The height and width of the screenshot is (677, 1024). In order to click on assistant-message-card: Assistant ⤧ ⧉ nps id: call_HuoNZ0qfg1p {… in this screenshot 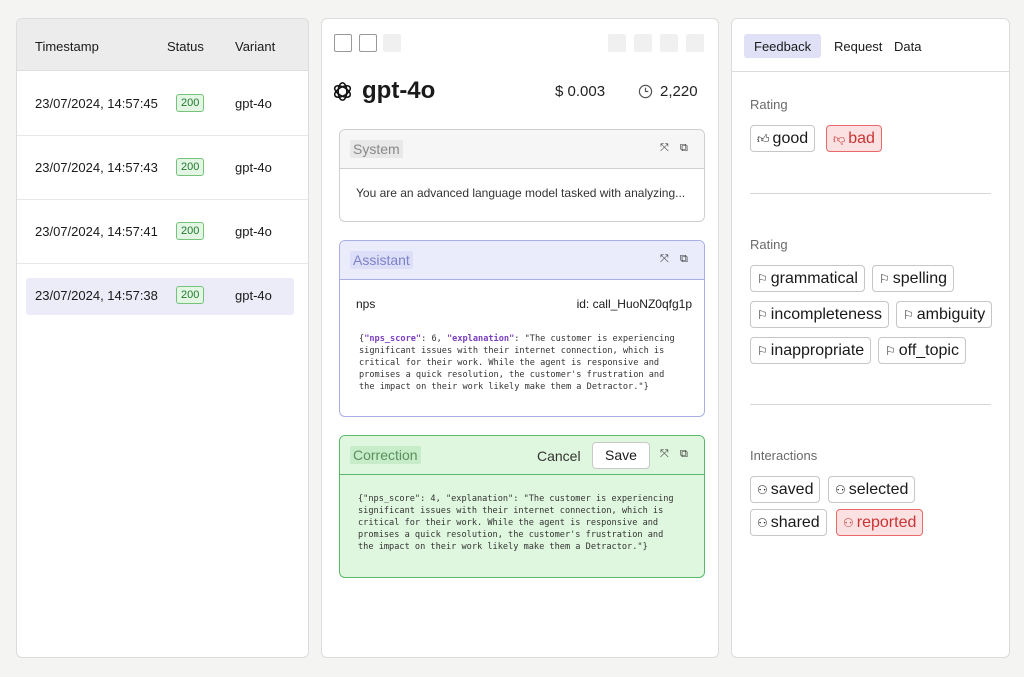, I will do `click(522, 328)`.